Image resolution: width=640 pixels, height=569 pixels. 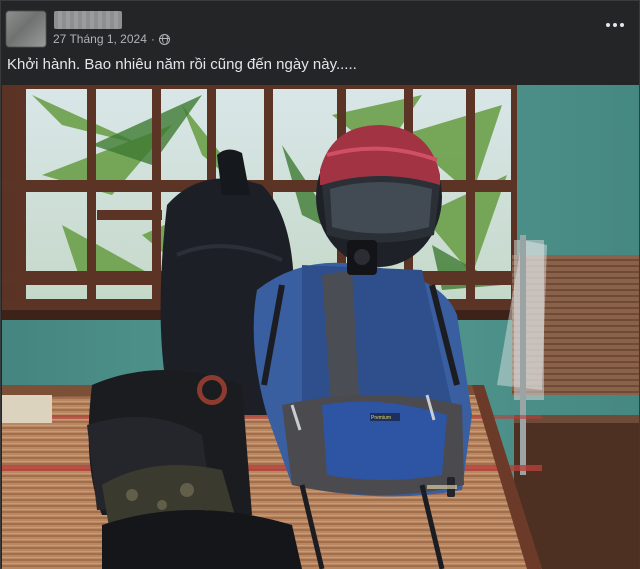 What do you see at coordinates (381, 418) in the screenshot?
I see `backpack-brand-label: Premium` at bounding box center [381, 418].